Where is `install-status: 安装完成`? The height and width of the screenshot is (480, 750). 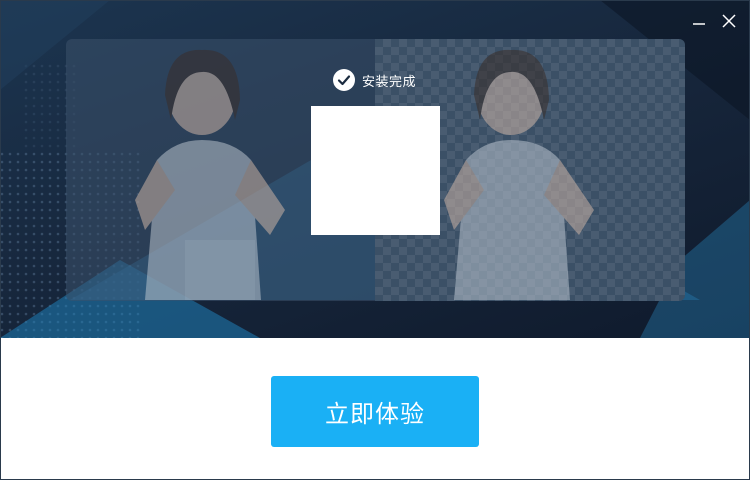 install-status: 安装完成 is located at coordinates (374, 80).